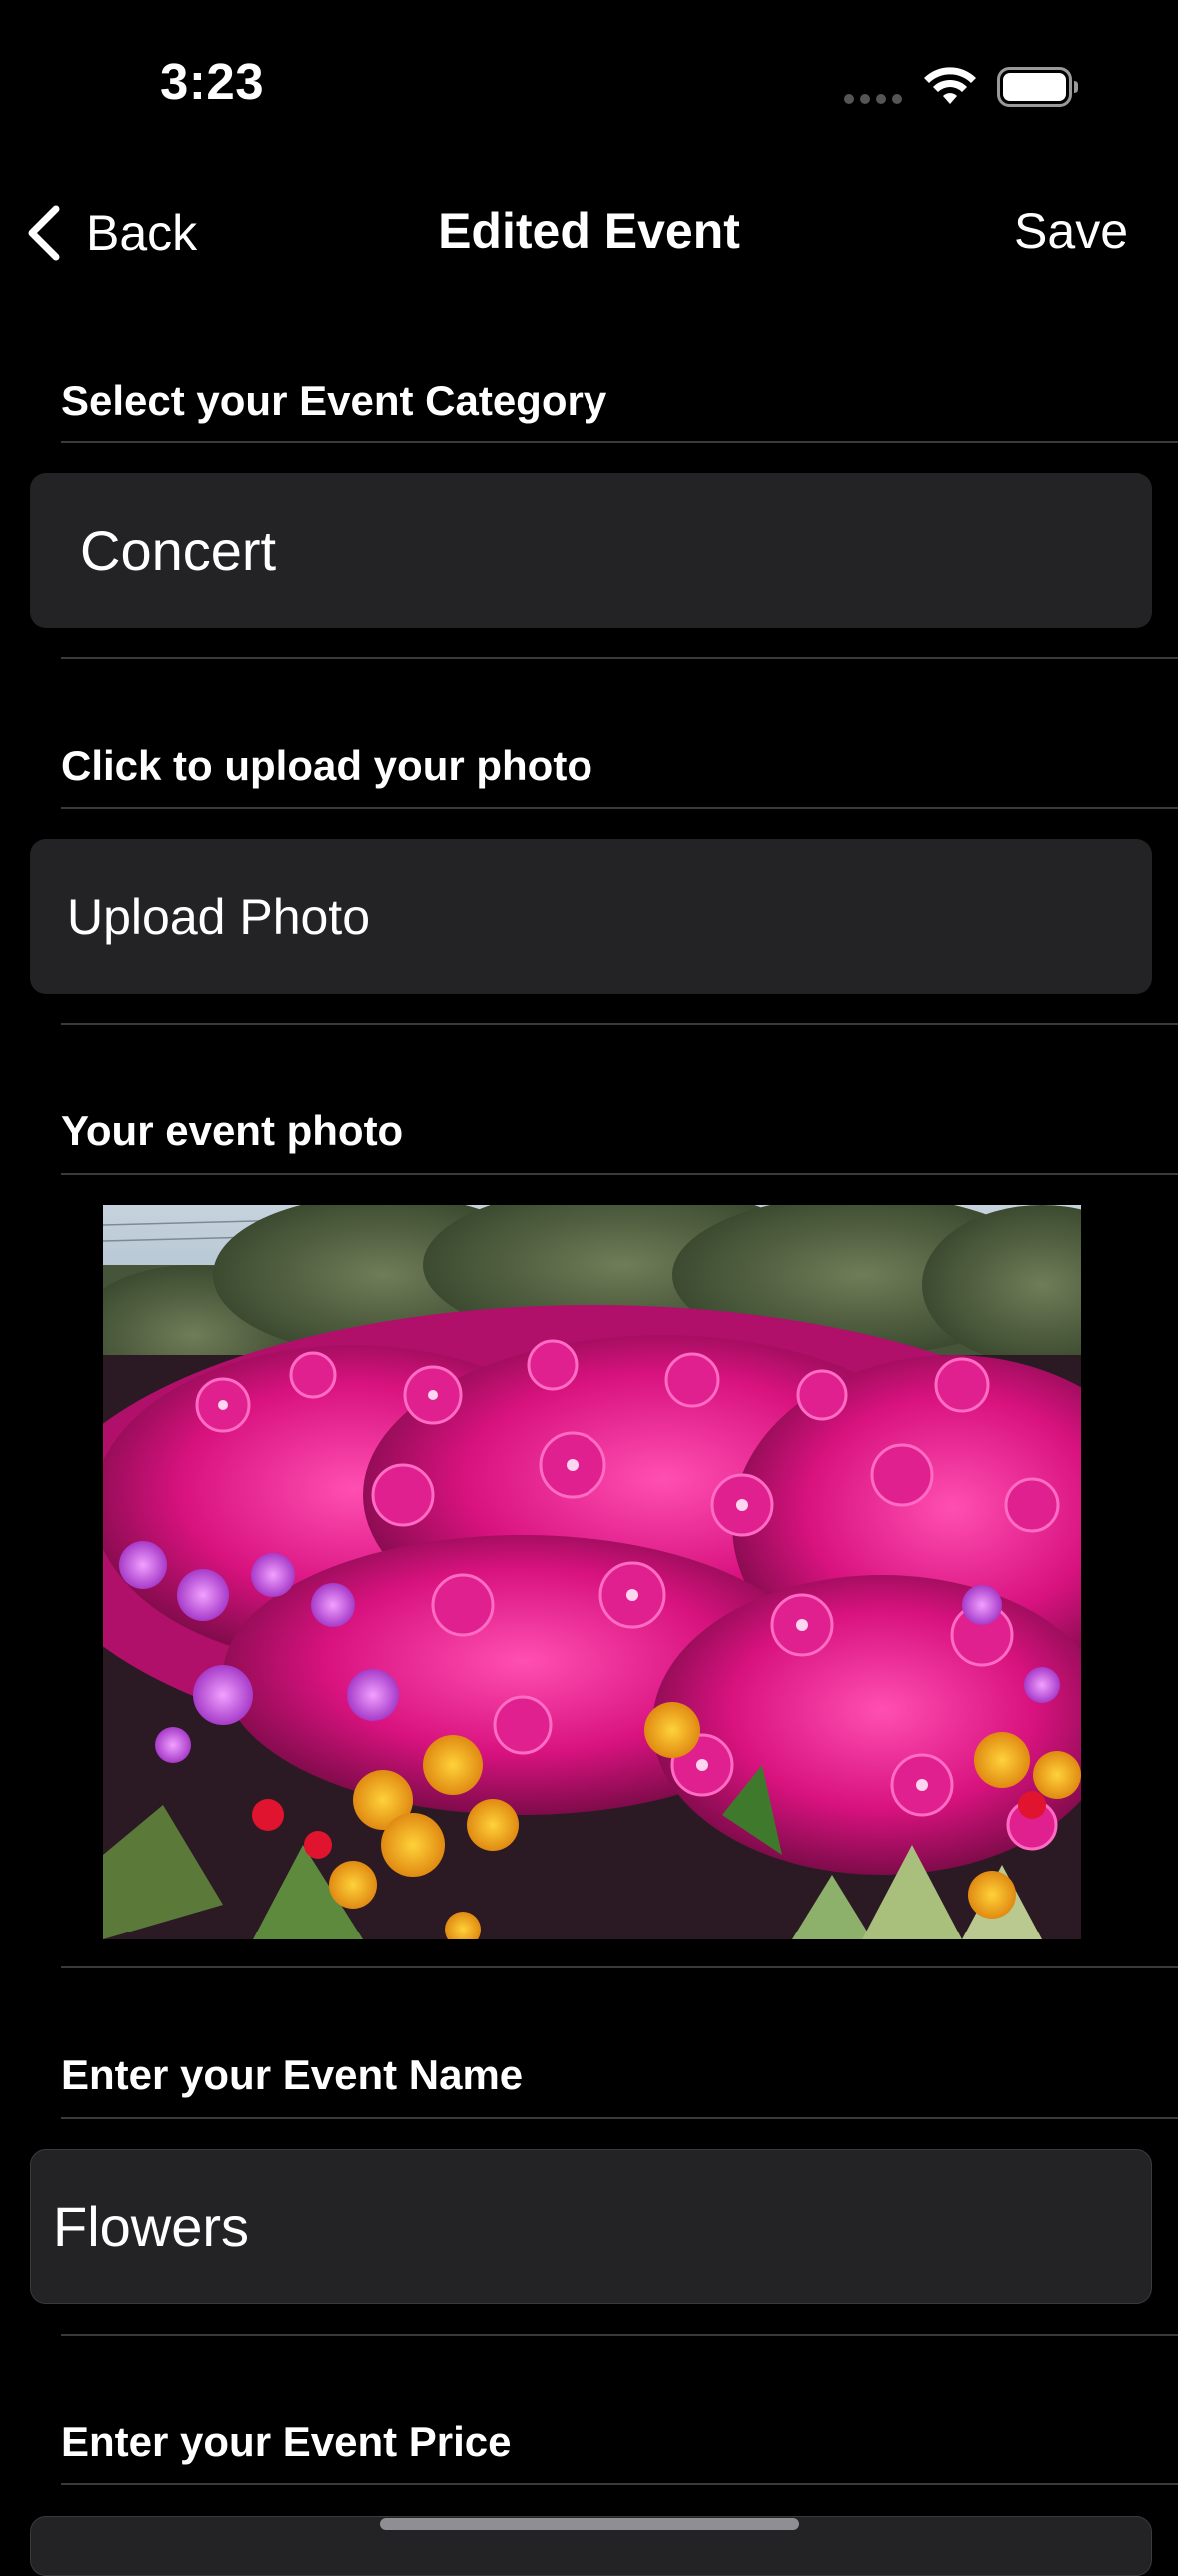  I want to click on category-section-header: Select your Event Category, so click(334, 400).